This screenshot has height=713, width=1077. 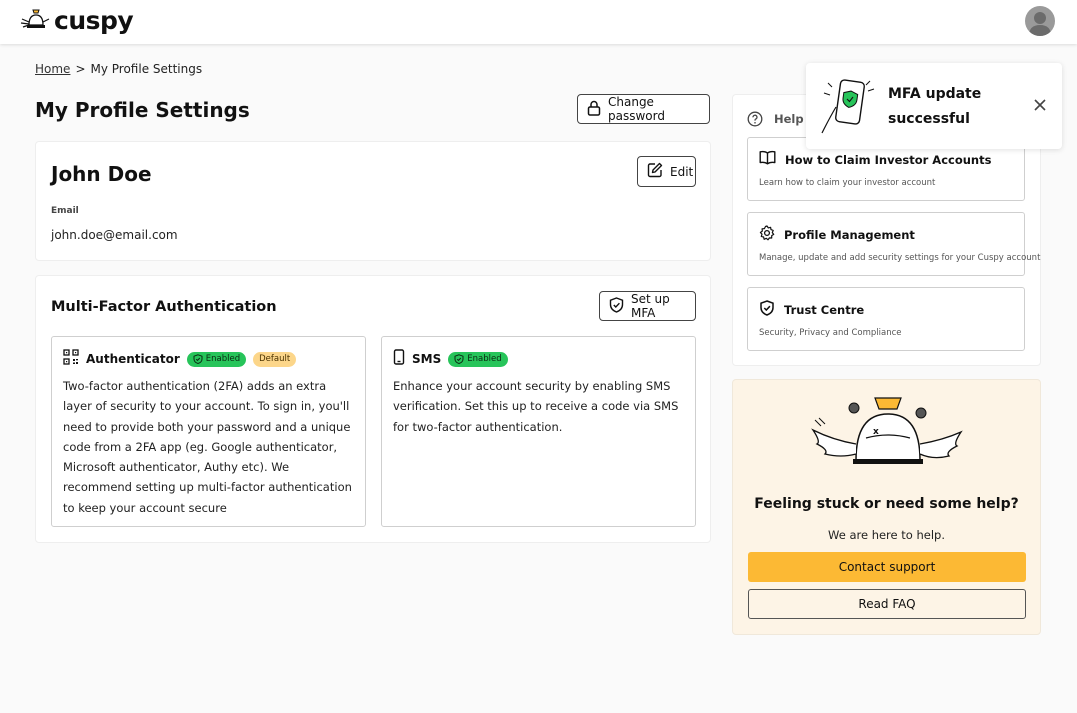 What do you see at coordinates (146, 69) in the screenshot?
I see `breadcrumb-current: My Profile Settings` at bounding box center [146, 69].